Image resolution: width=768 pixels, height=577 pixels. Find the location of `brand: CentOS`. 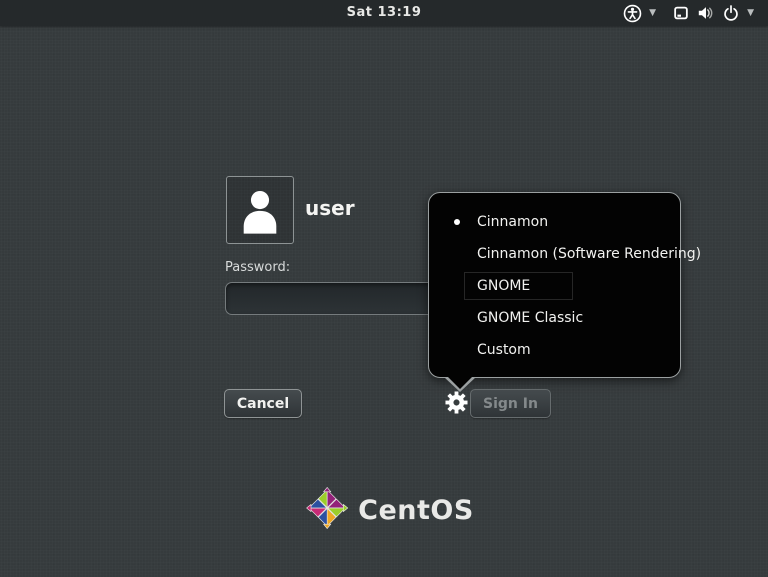

brand: CentOS is located at coordinates (390, 510).